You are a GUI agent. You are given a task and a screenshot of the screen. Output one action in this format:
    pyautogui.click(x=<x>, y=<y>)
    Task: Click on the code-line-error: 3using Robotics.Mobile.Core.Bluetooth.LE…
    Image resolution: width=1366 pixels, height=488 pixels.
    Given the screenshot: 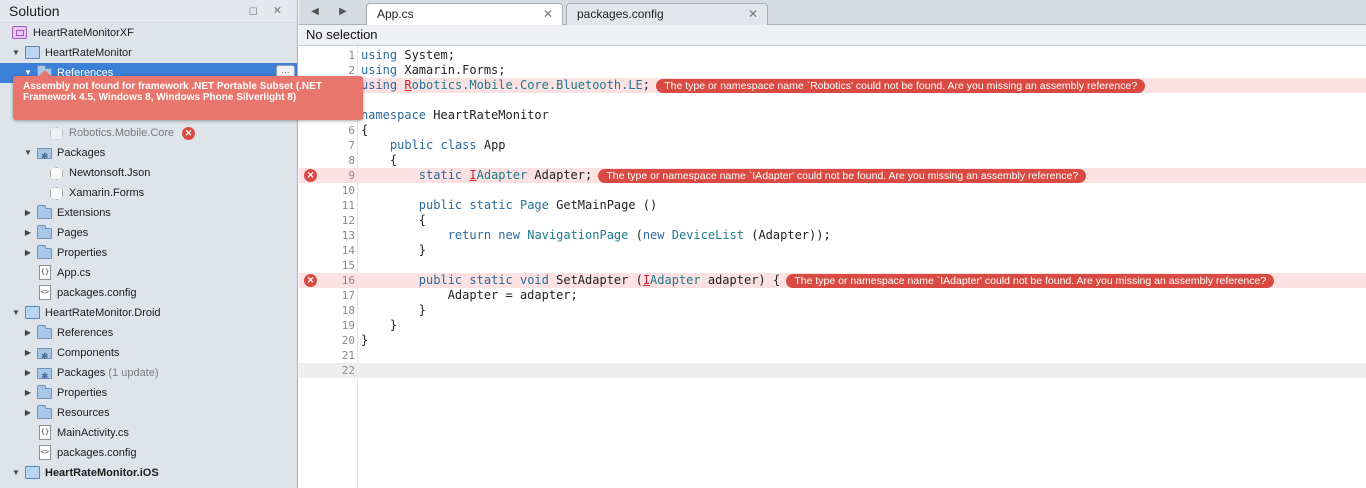 What is the action you would take?
    pyautogui.click(x=832, y=85)
    